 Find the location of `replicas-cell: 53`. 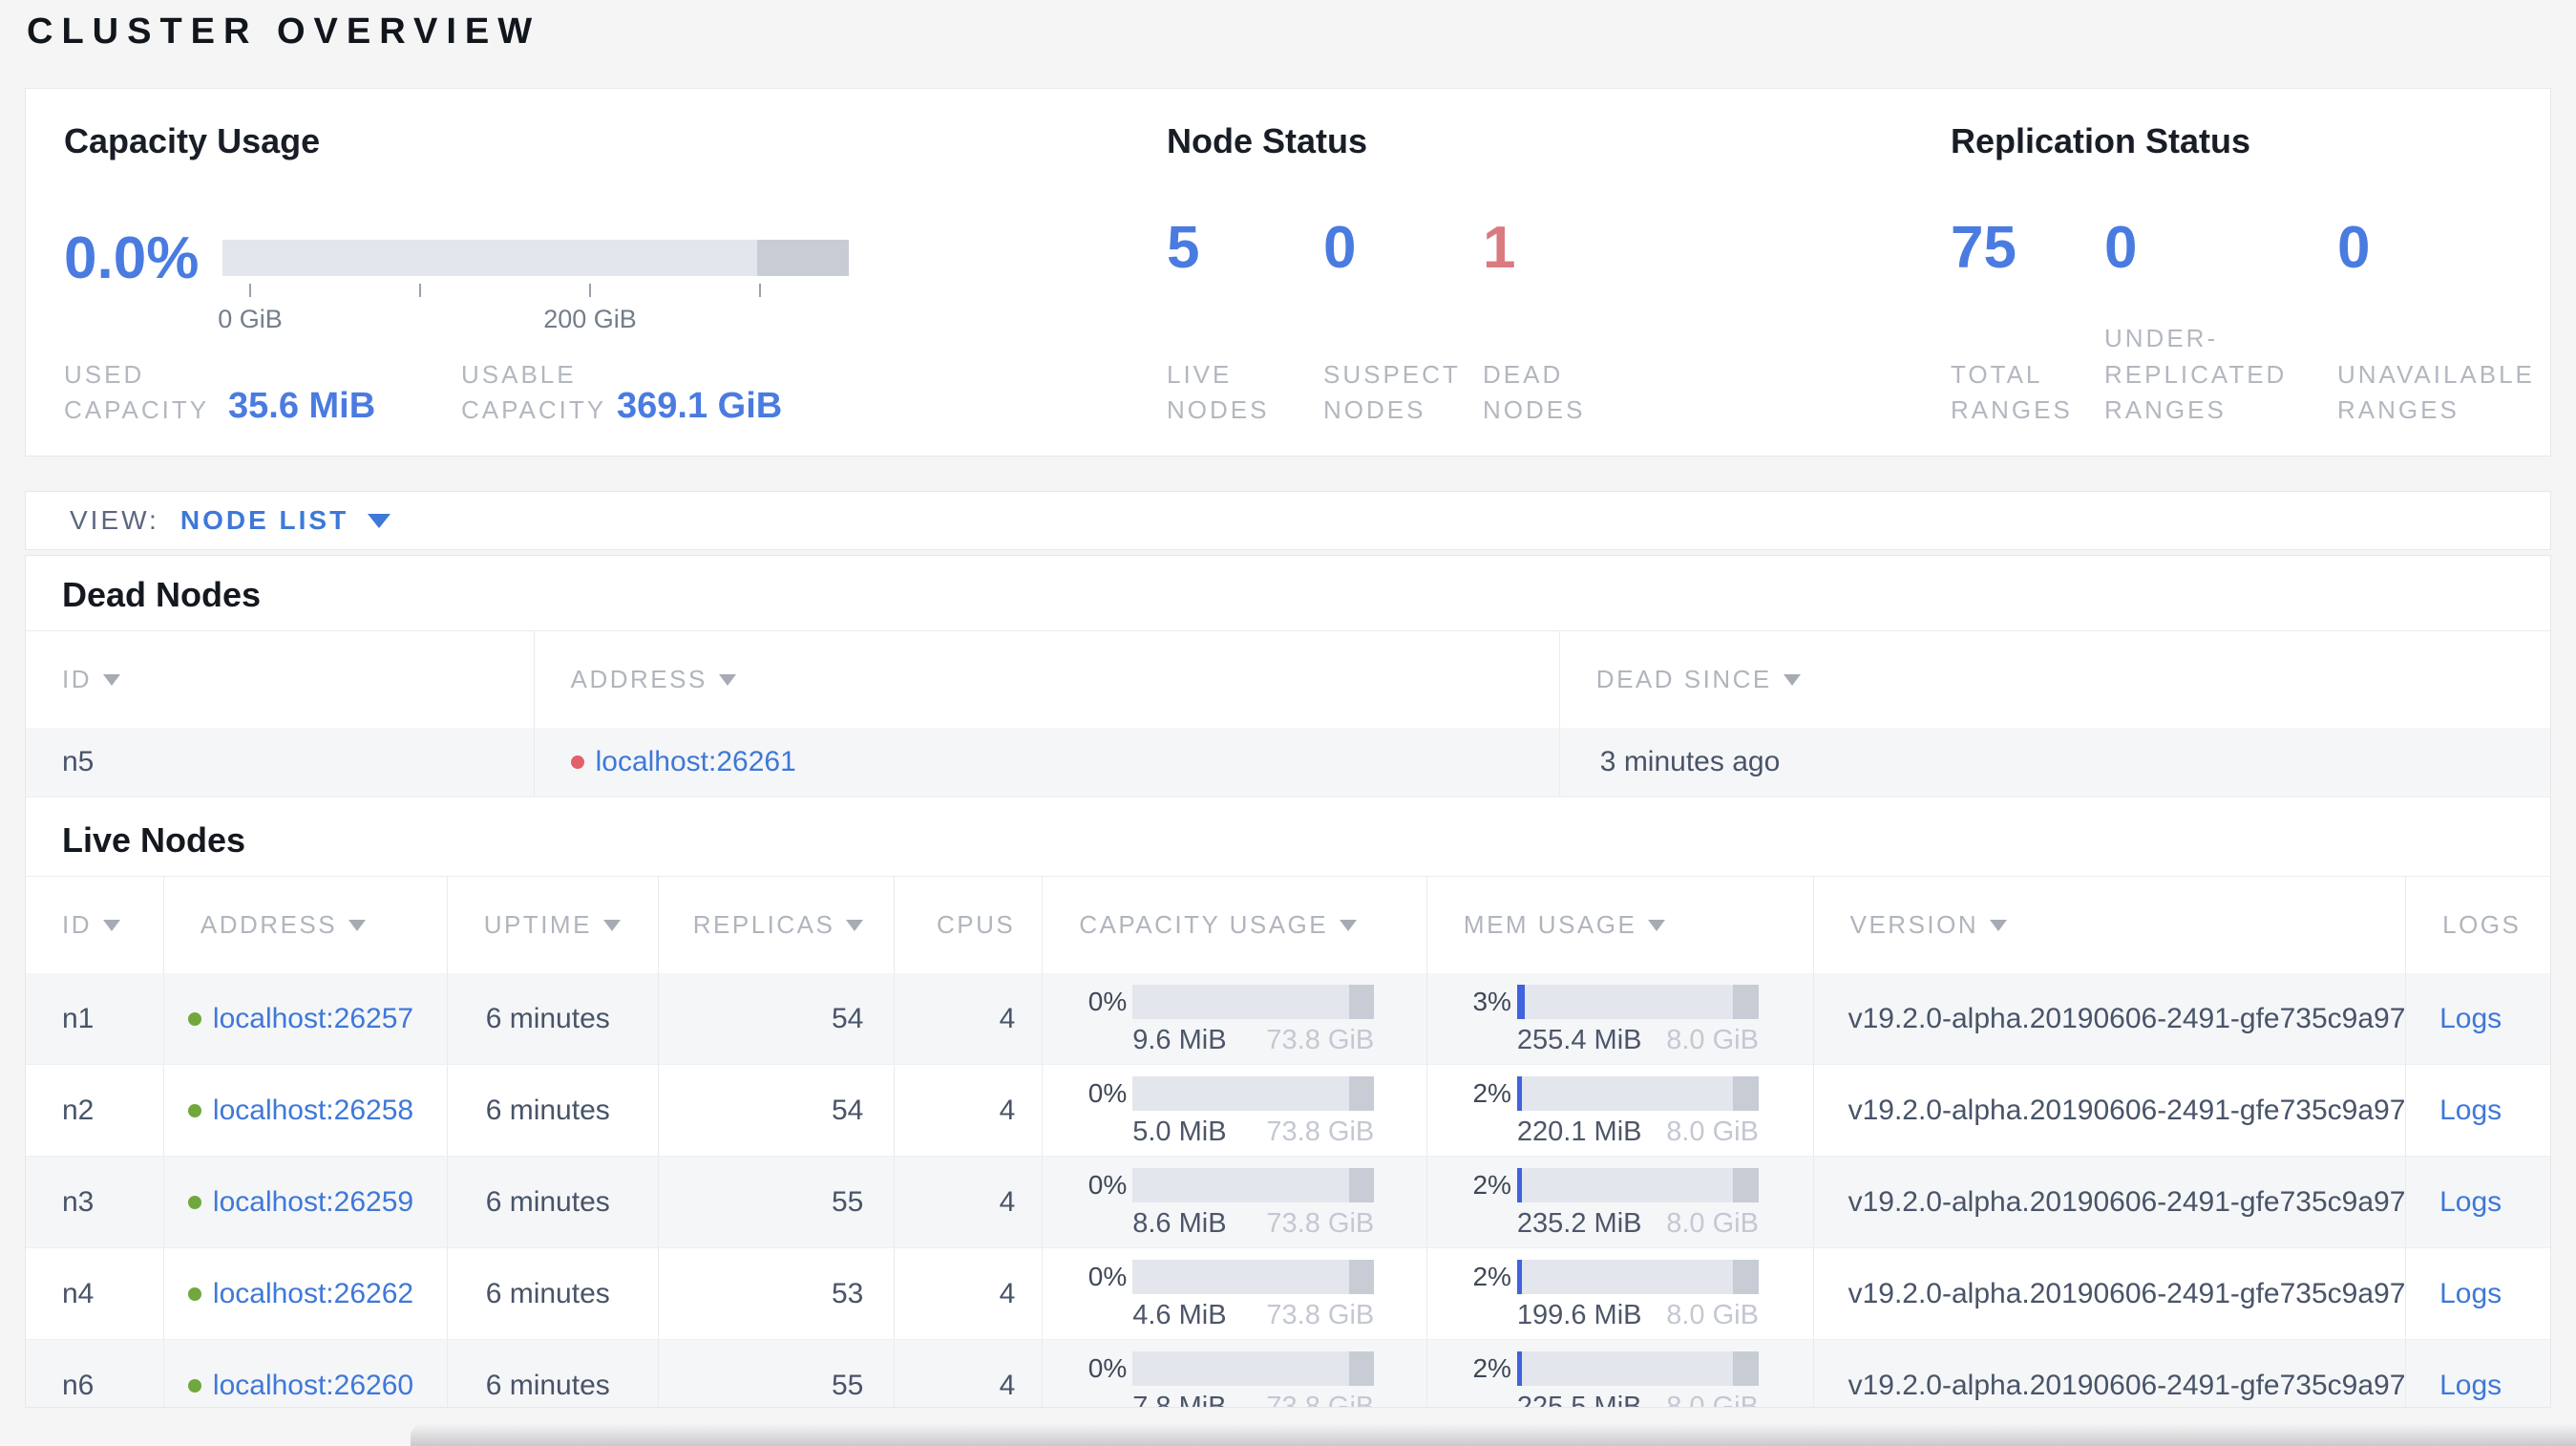

replicas-cell: 53 is located at coordinates (777, 1294).